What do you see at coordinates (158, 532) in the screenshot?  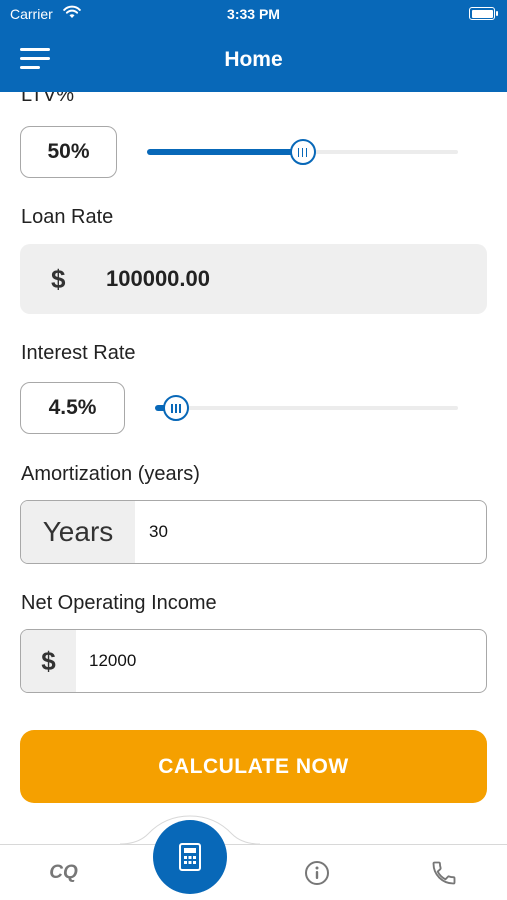 I see `amortization-input: 30` at bounding box center [158, 532].